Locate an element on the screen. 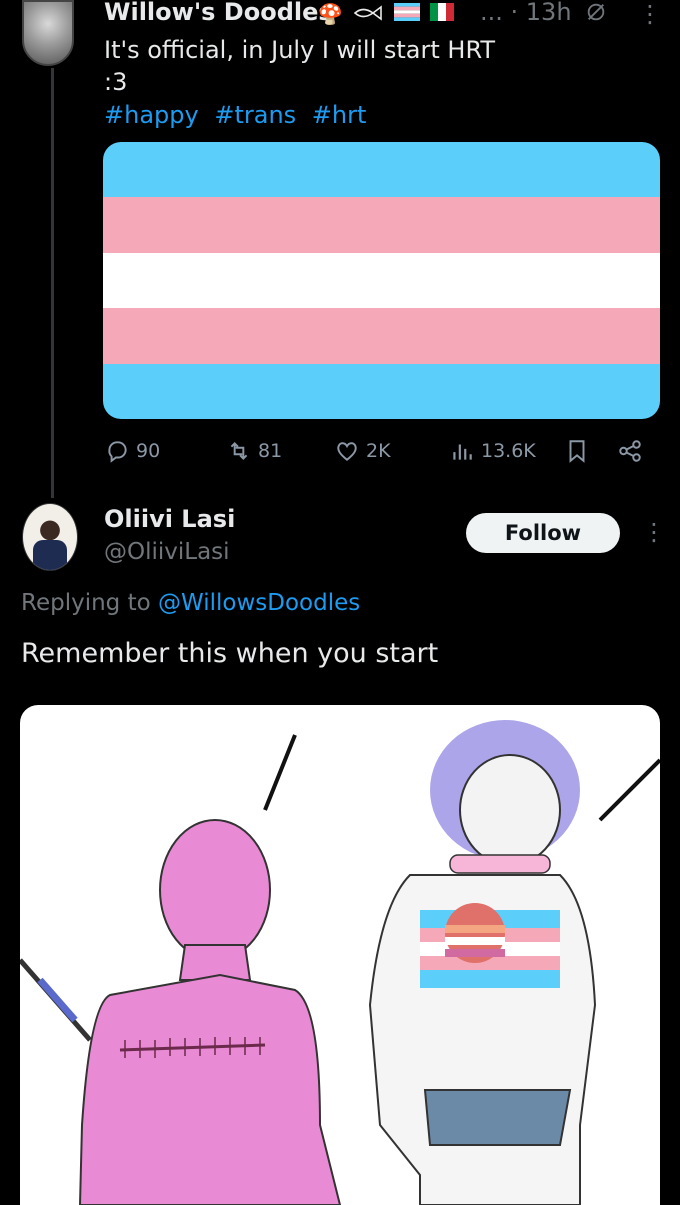 Image resolution: width=680 pixels, height=1205 pixels. bookmark-icon is located at coordinates (577, 451).